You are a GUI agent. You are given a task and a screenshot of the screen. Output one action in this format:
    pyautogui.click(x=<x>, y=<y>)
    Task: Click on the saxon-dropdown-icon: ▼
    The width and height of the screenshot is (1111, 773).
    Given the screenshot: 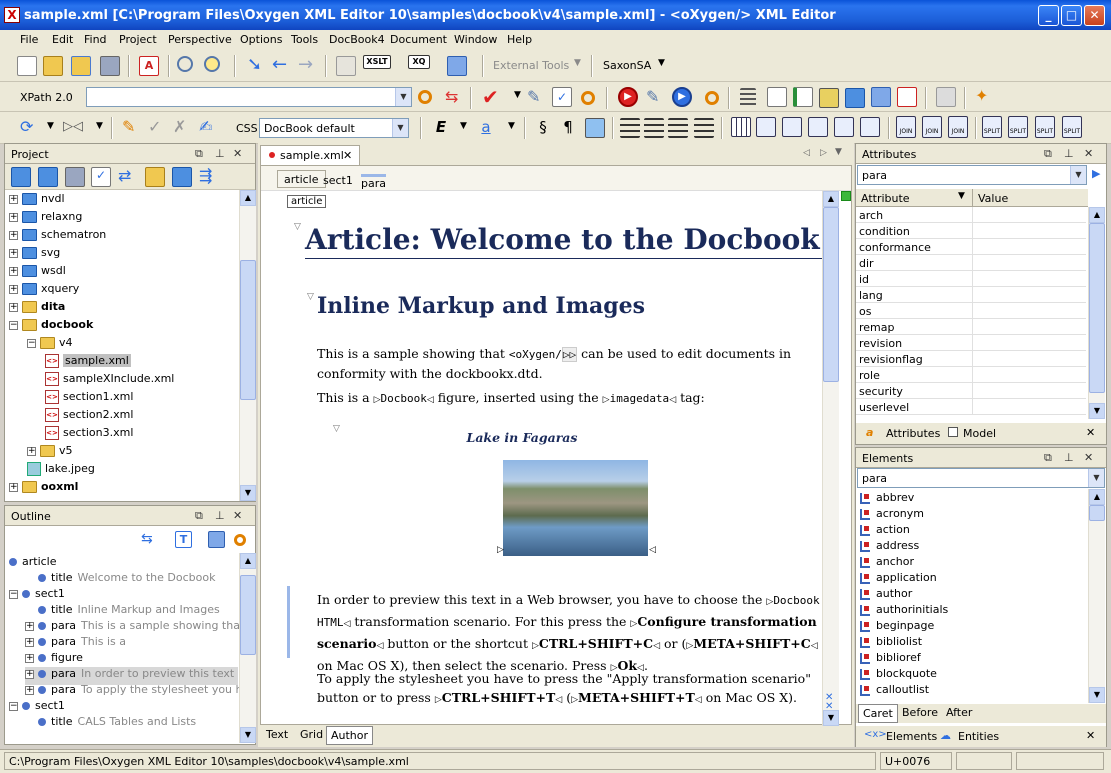 What is the action you would take?
    pyautogui.click(x=661, y=63)
    